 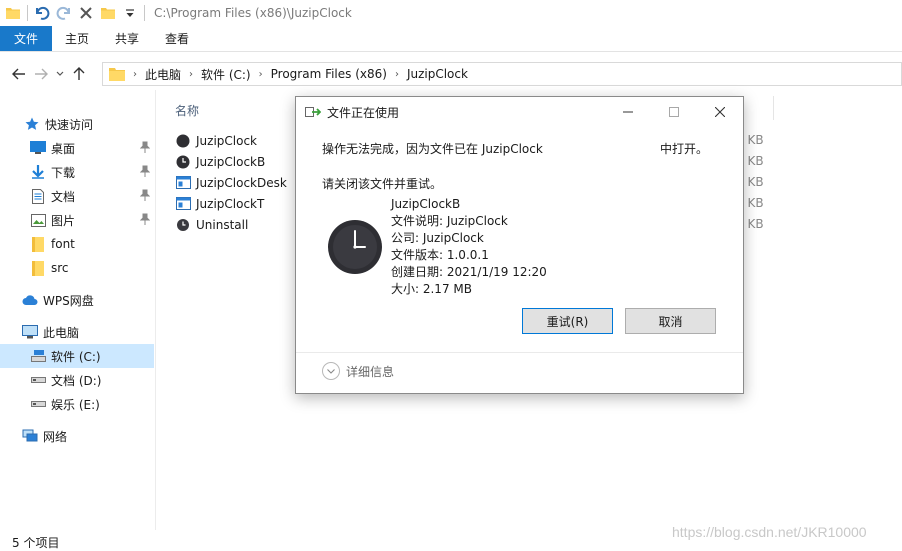 What do you see at coordinates (26, 38) in the screenshot?
I see `tab-file: 文件` at bounding box center [26, 38].